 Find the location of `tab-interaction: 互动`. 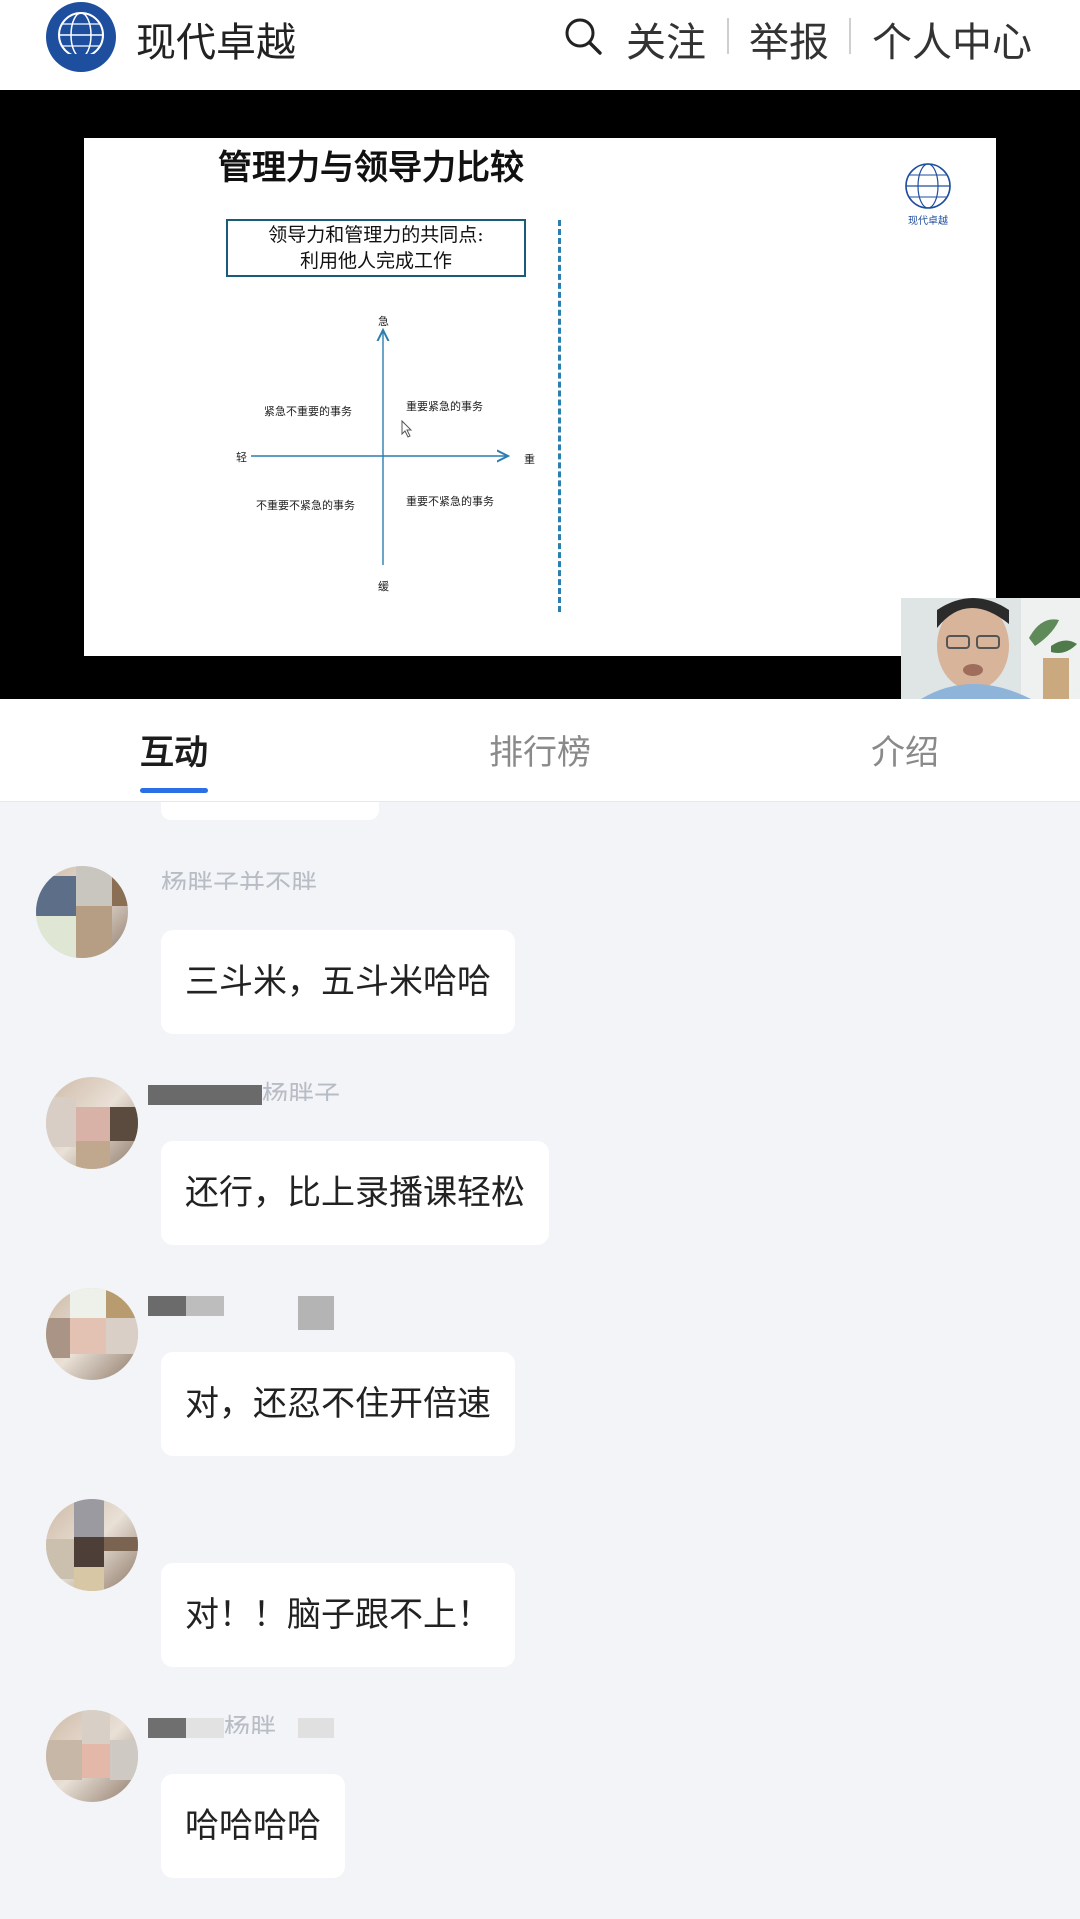

tab-interaction: 互动 is located at coordinates (174, 749).